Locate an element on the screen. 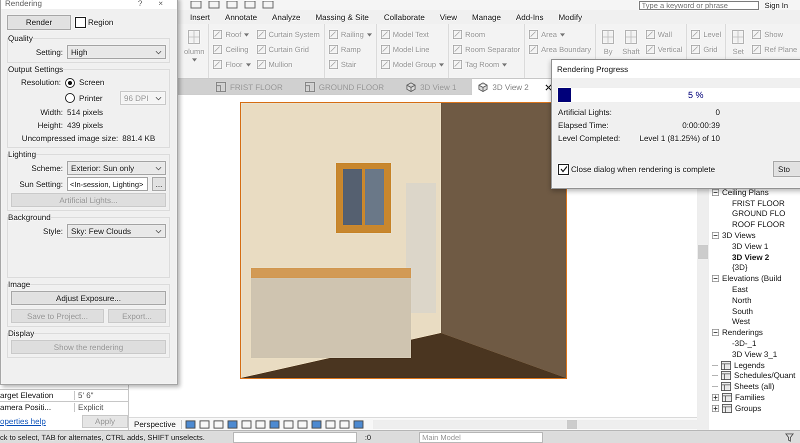 The height and width of the screenshot is (443, 800). height-value: 439 pixels is located at coordinates (85, 125).